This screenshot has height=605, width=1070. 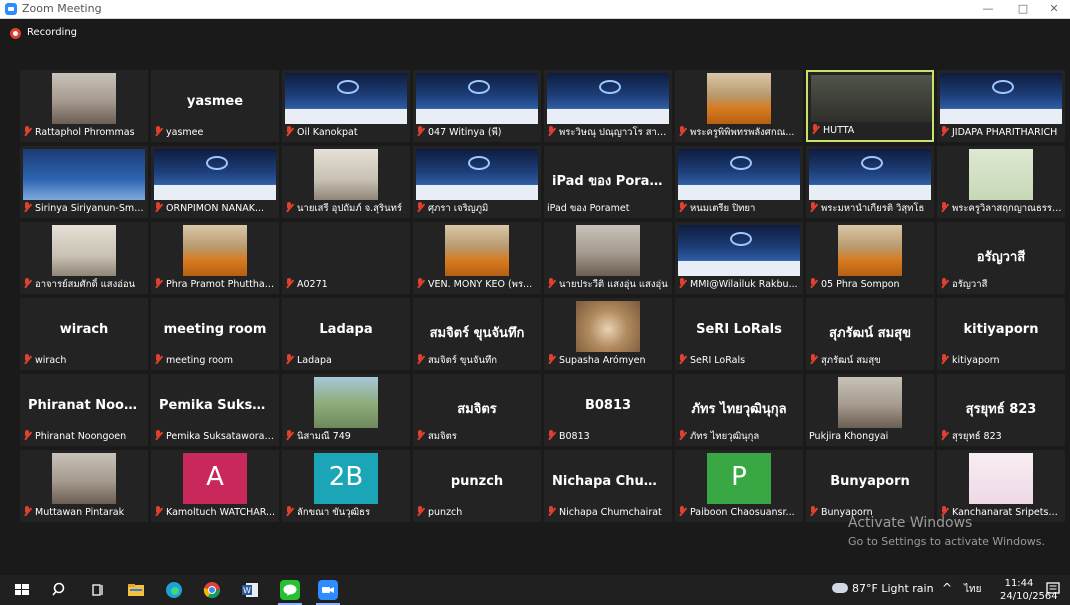 I want to click on participant-video: 2B, so click(x=346, y=478).